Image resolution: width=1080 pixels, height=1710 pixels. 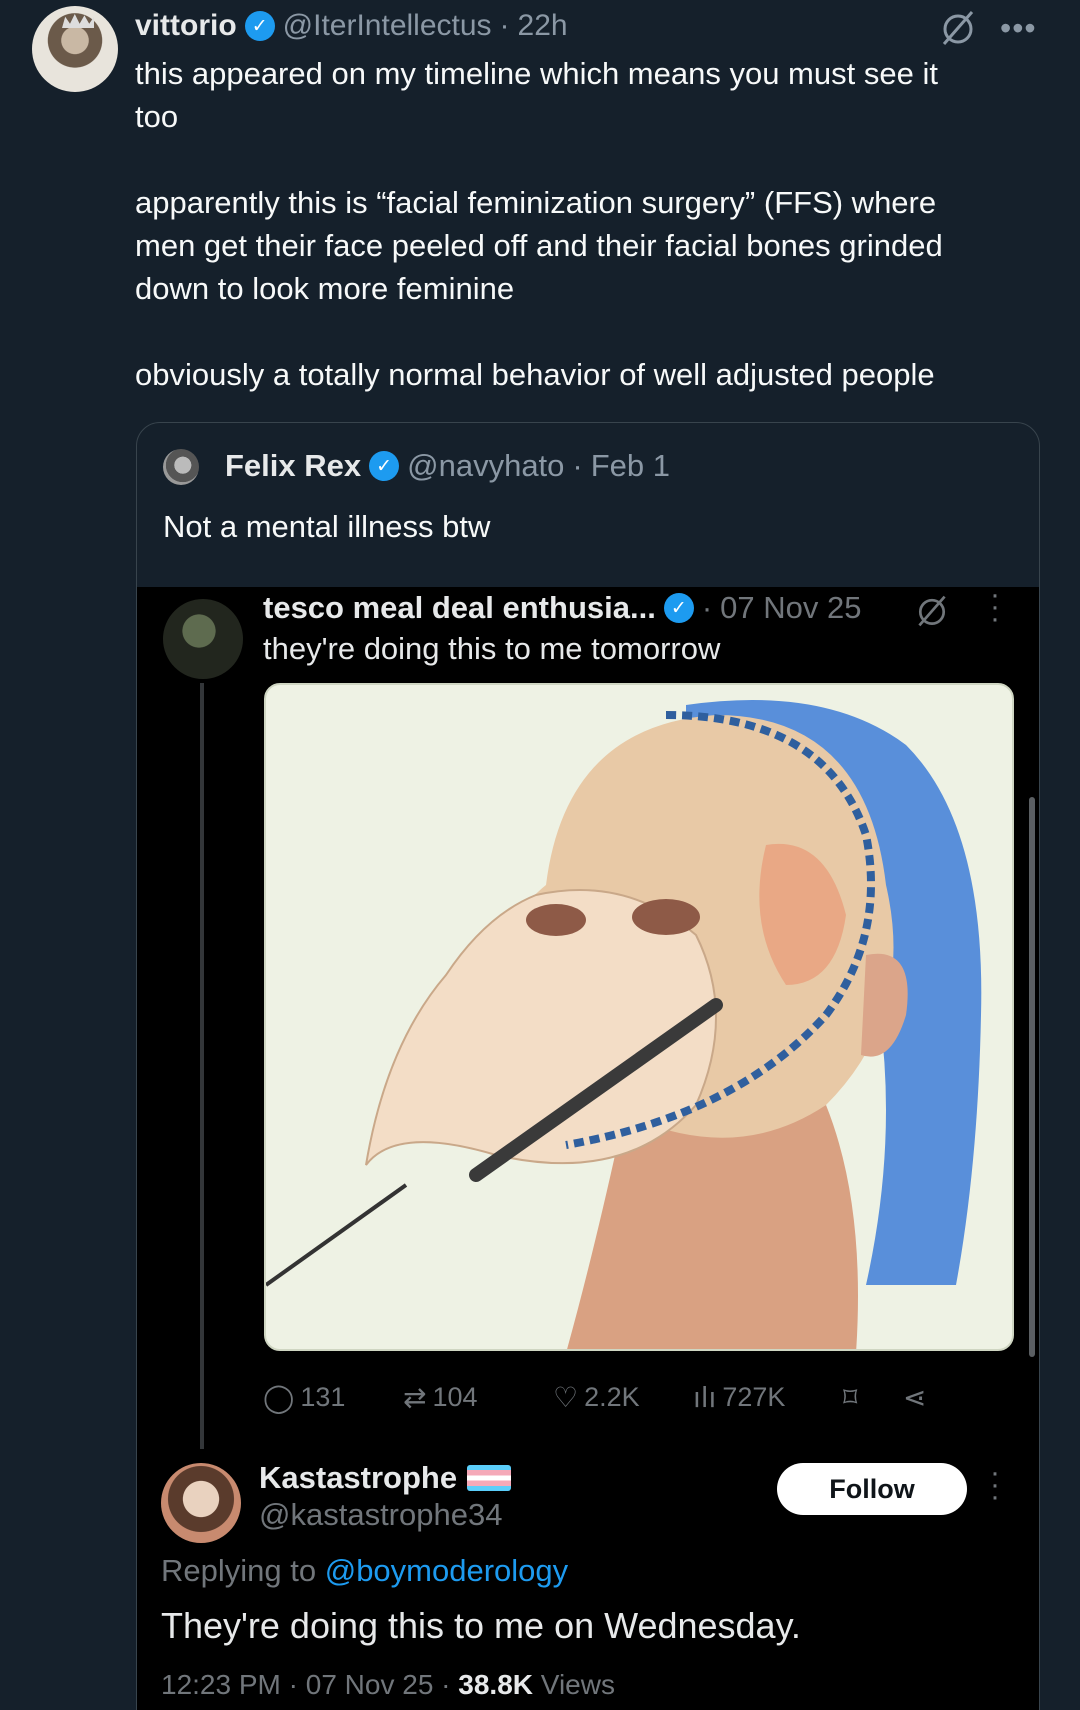 What do you see at coordinates (327, 526) in the screenshot?
I see `quote-text: Not a mental illness btw` at bounding box center [327, 526].